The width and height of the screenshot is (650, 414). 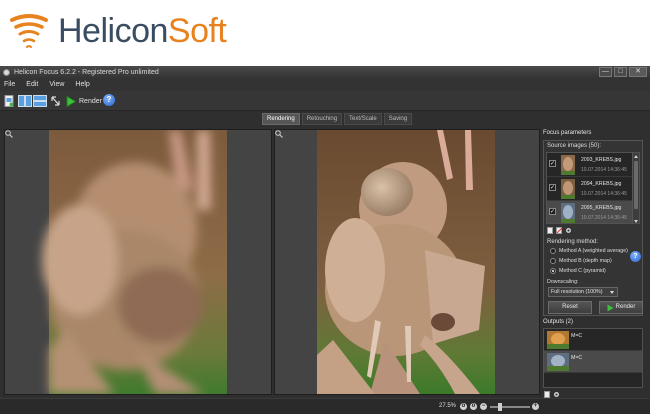 I want to click on brand-name: HeliconSoft, so click(x=142, y=31).